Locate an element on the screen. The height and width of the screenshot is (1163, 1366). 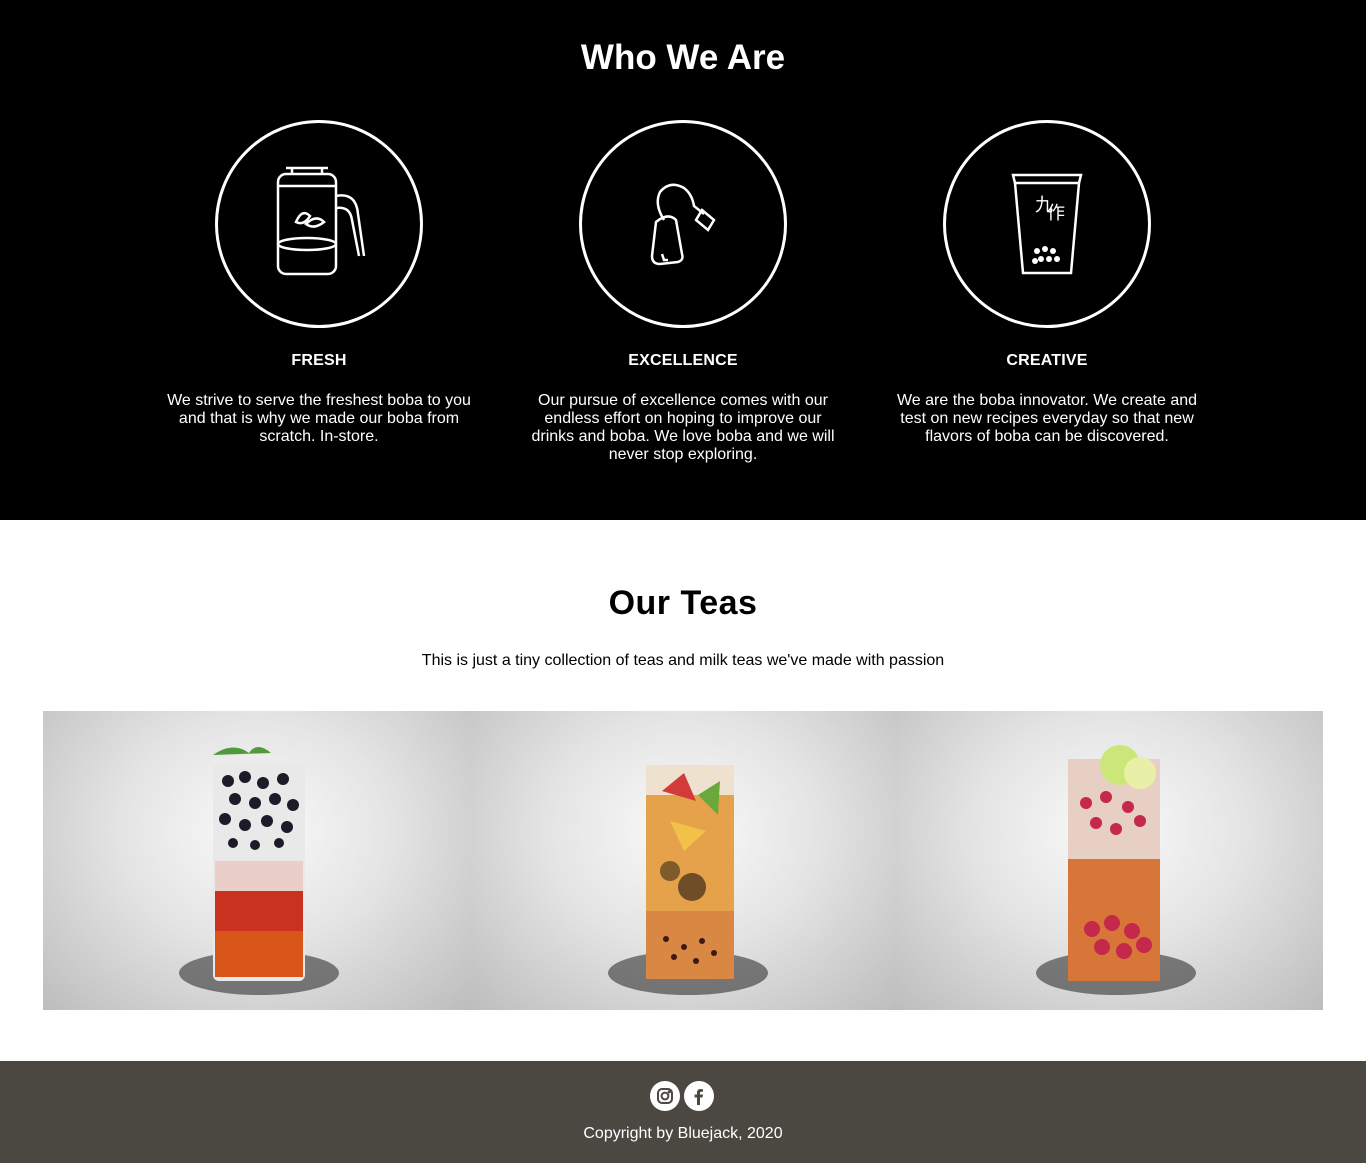
tea-image-fruit-tea is located at coordinates (683, 860).